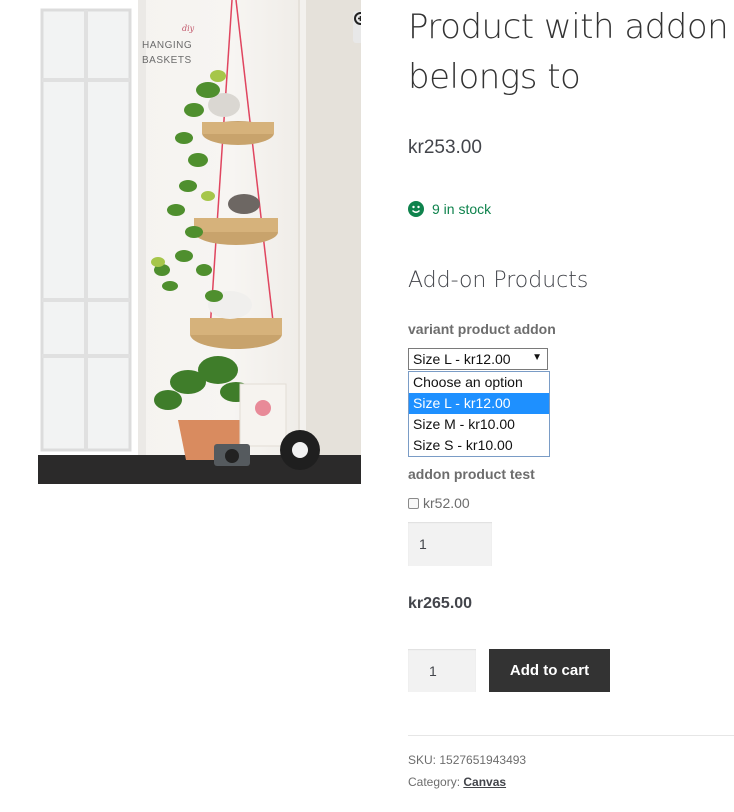 The width and height of the screenshot is (734, 812). I want to click on image-caption-line2: BASKETS, so click(167, 60).